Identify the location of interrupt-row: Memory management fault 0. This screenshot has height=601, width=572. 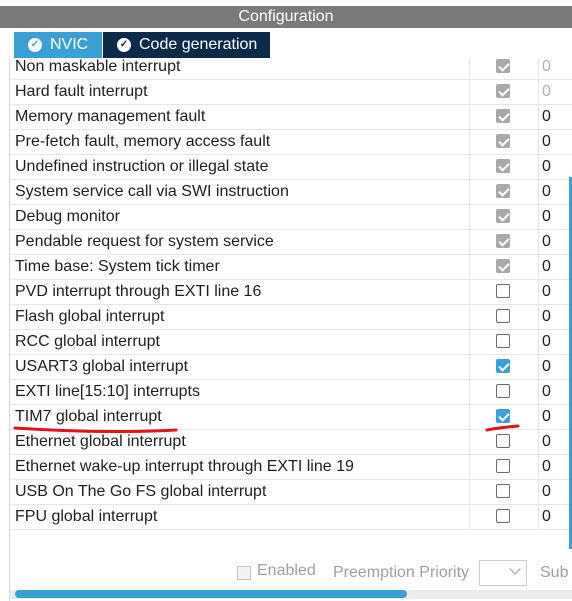
(291, 117).